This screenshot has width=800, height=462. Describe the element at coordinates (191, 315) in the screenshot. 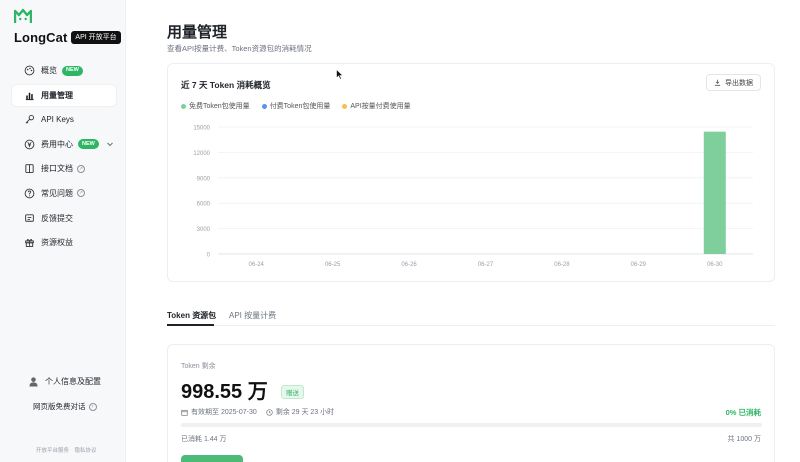

I see `tab-token-package: Token 资源包` at that location.